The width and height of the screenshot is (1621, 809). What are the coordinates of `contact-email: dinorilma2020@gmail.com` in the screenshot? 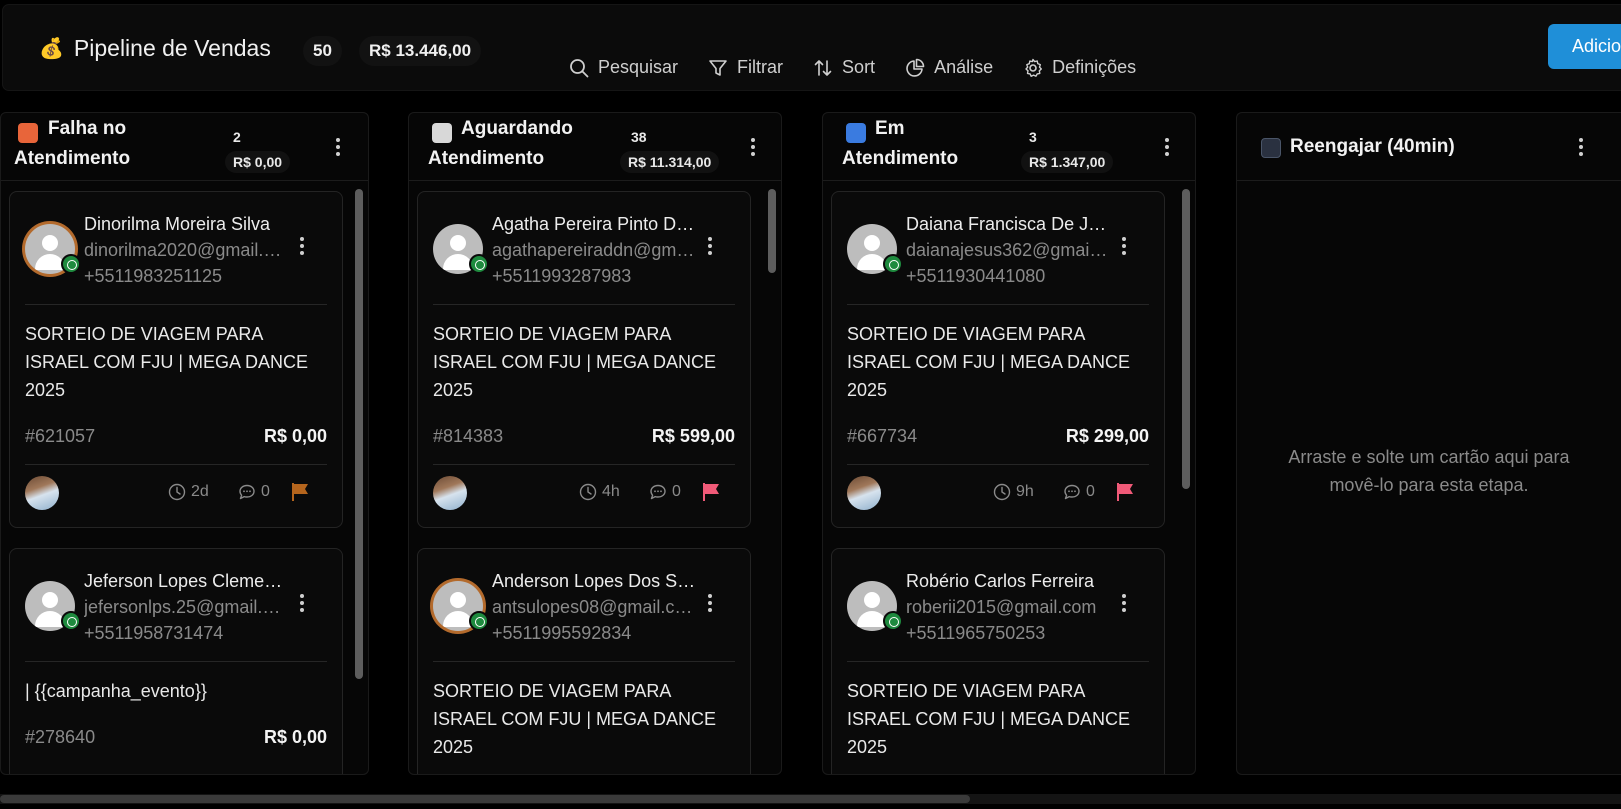 It's located at (186, 250).